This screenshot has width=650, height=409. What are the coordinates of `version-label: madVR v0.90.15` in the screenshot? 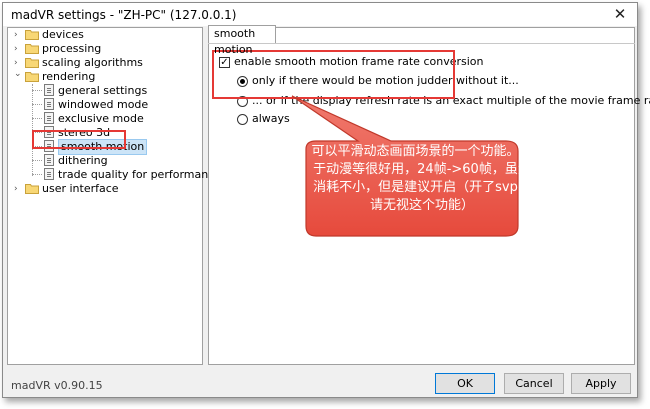 It's located at (57, 385).